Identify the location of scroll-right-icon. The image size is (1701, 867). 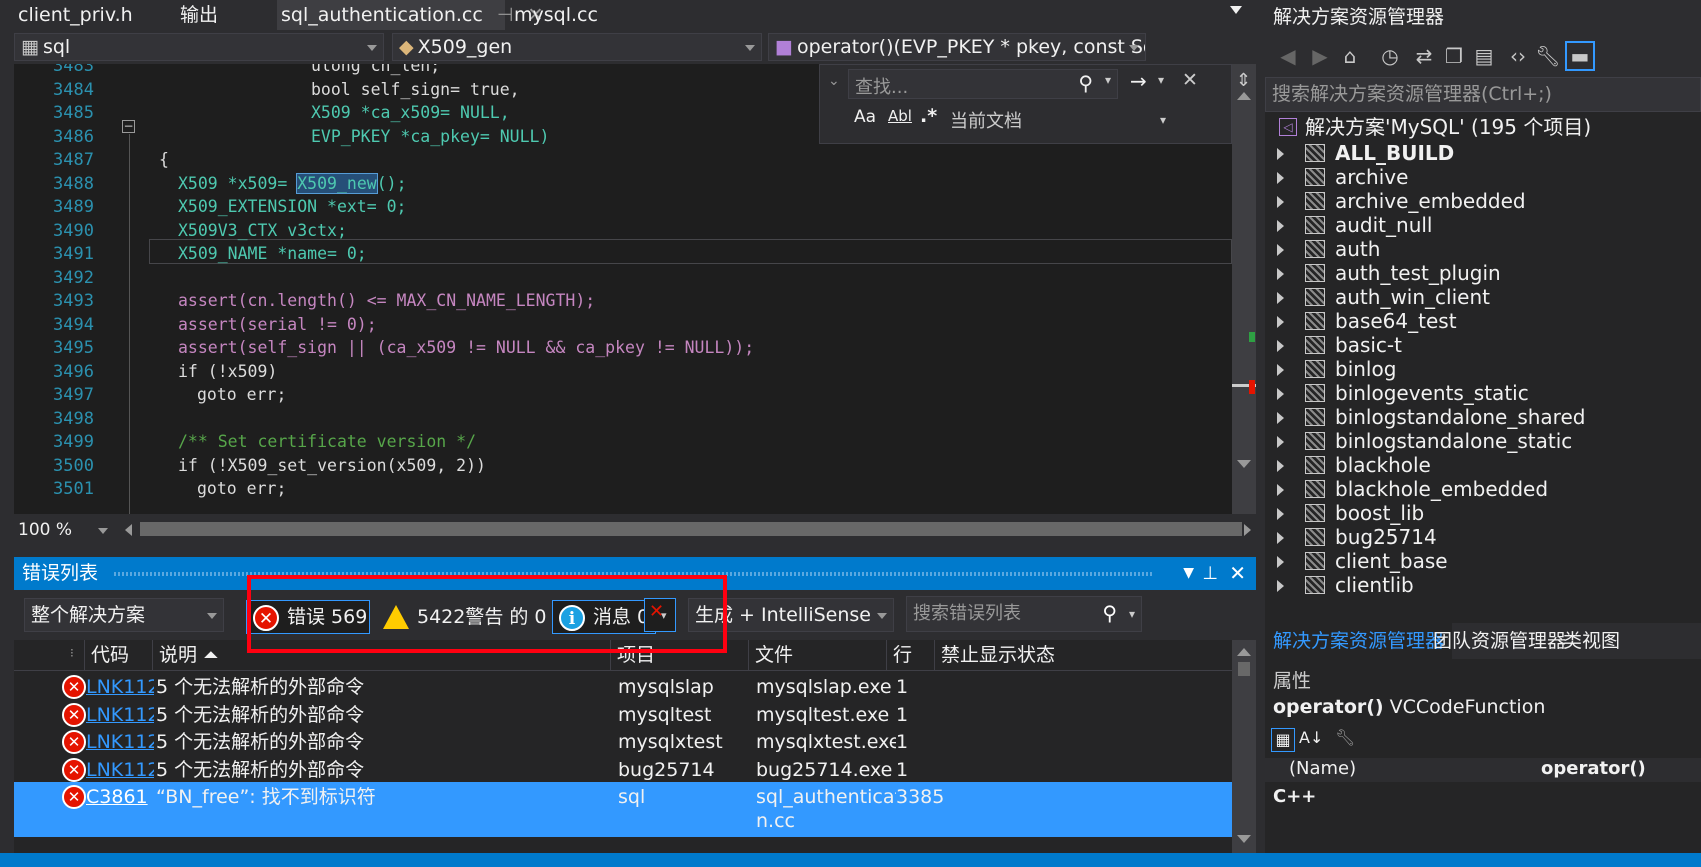
(1247, 530).